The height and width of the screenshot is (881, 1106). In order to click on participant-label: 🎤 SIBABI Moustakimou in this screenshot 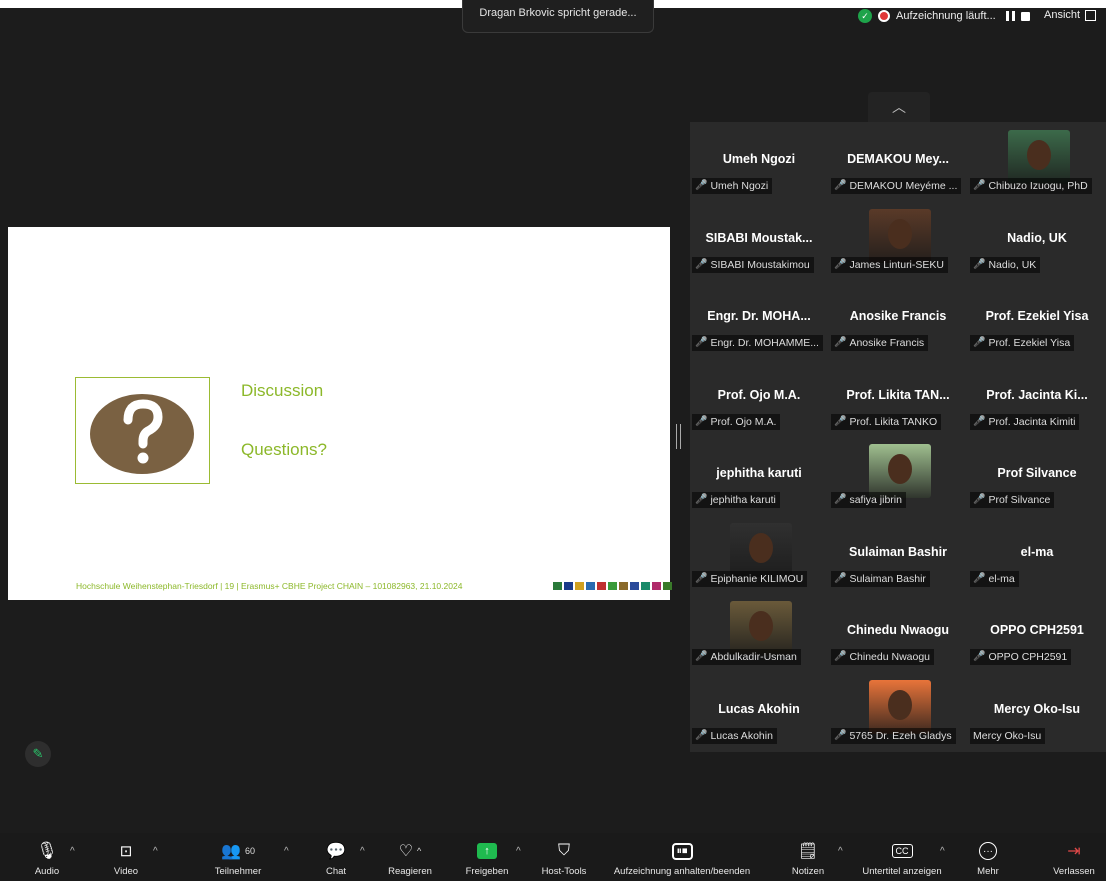, I will do `click(753, 264)`.